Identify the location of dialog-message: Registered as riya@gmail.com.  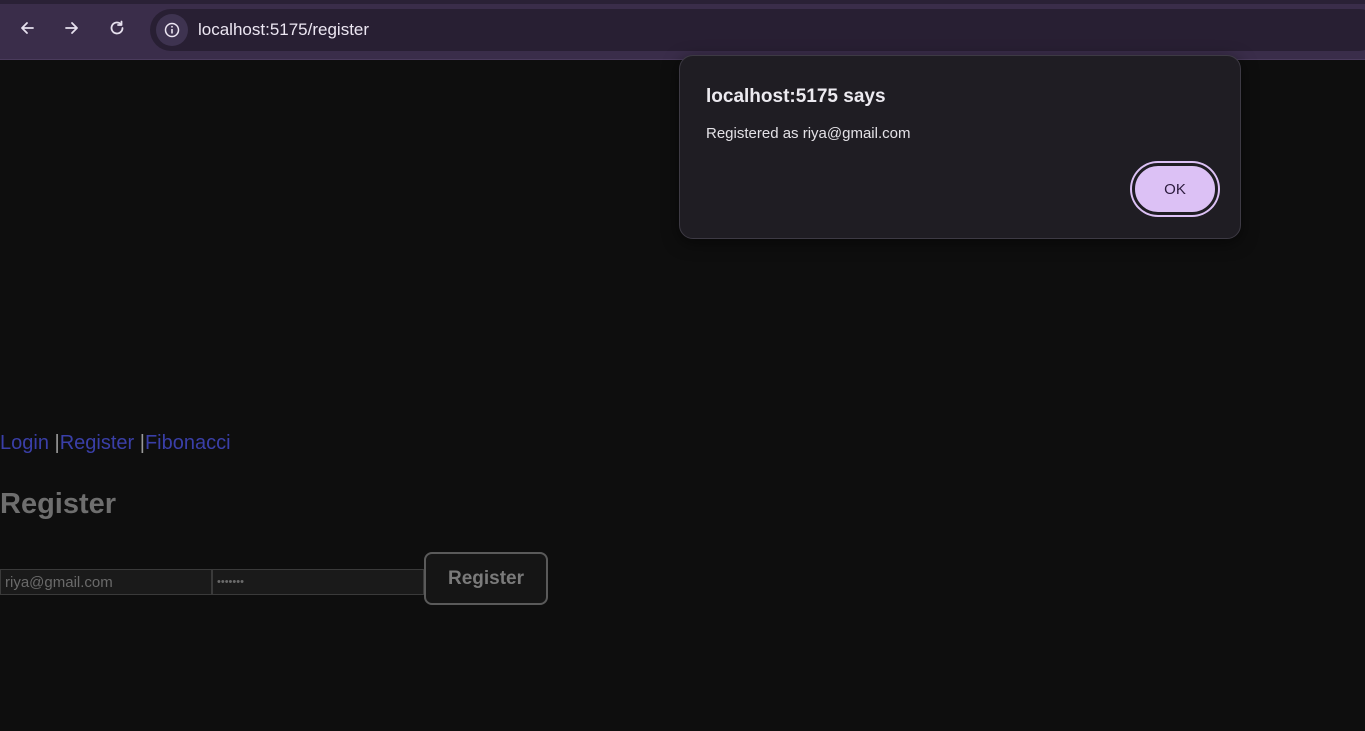
(808, 133).